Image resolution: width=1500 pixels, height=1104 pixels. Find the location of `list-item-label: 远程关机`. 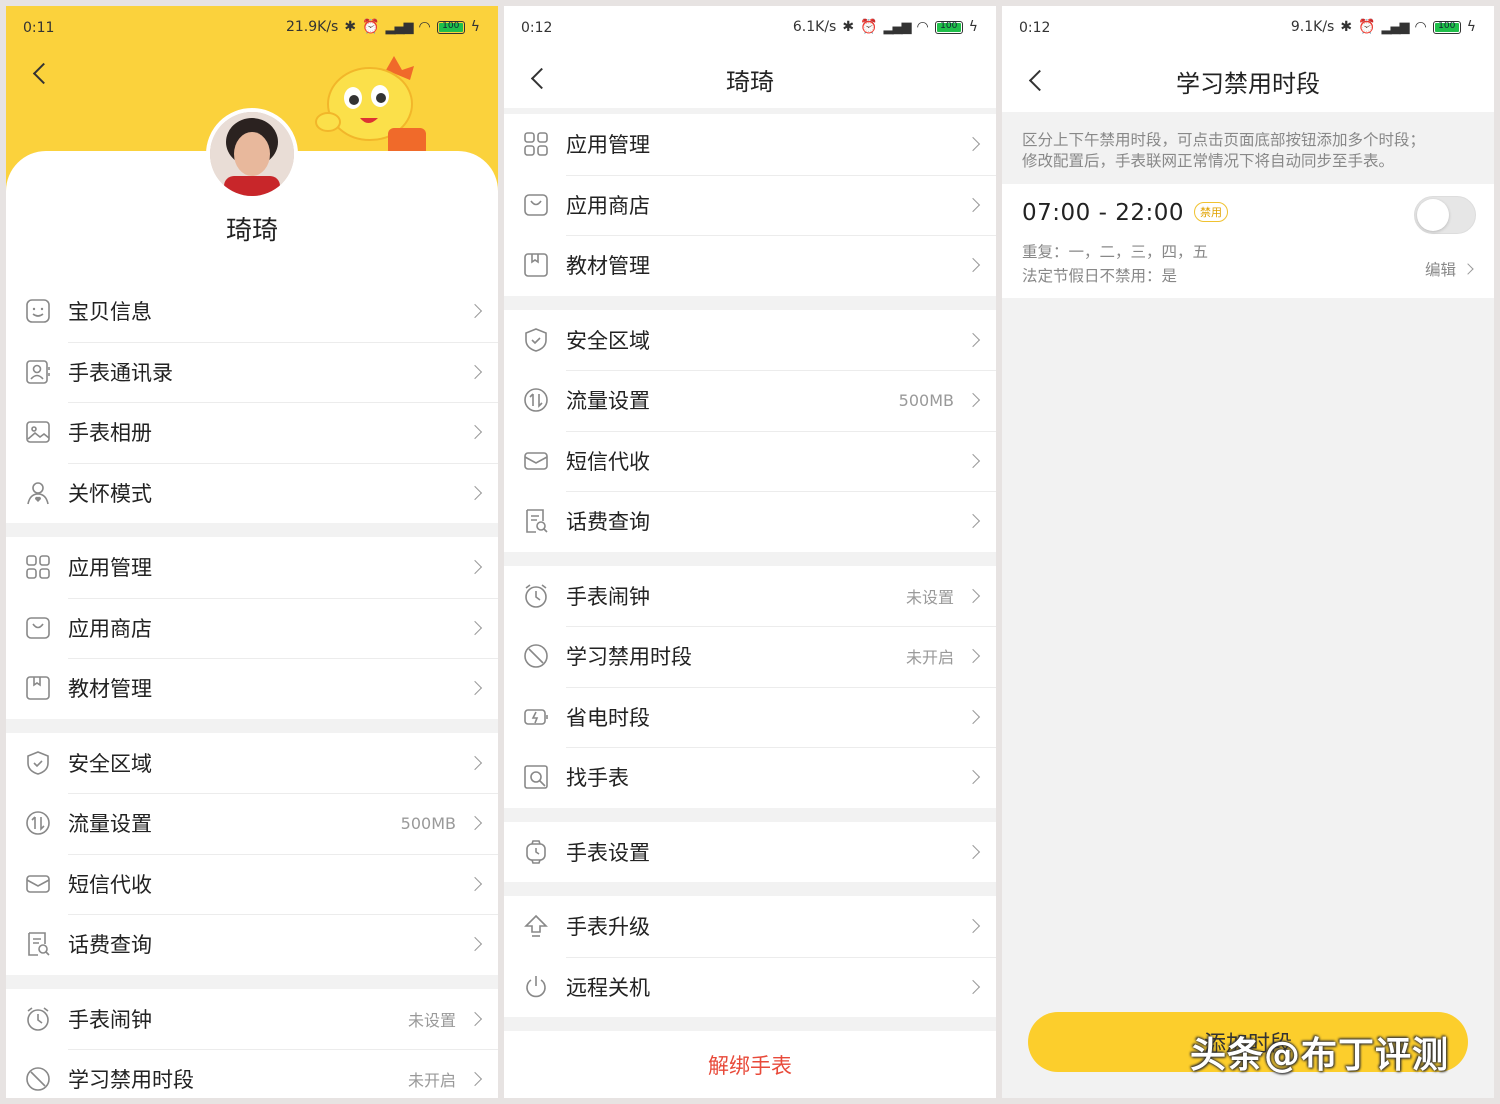

list-item-label: 远程关机 is located at coordinates (608, 987).